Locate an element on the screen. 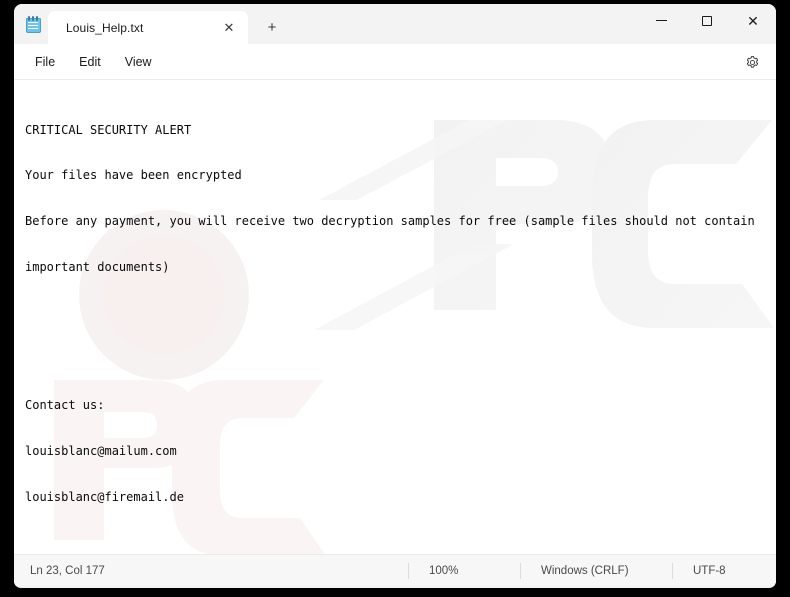 The width and height of the screenshot is (790, 597). tab-title: Louis_Help.txt is located at coordinates (105, 27).